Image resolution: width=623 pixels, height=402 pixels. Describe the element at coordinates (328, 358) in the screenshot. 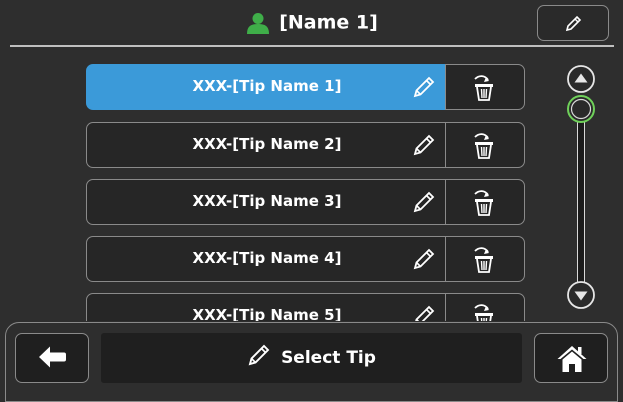

I see `select-tip-label: Select Tip` at that location.